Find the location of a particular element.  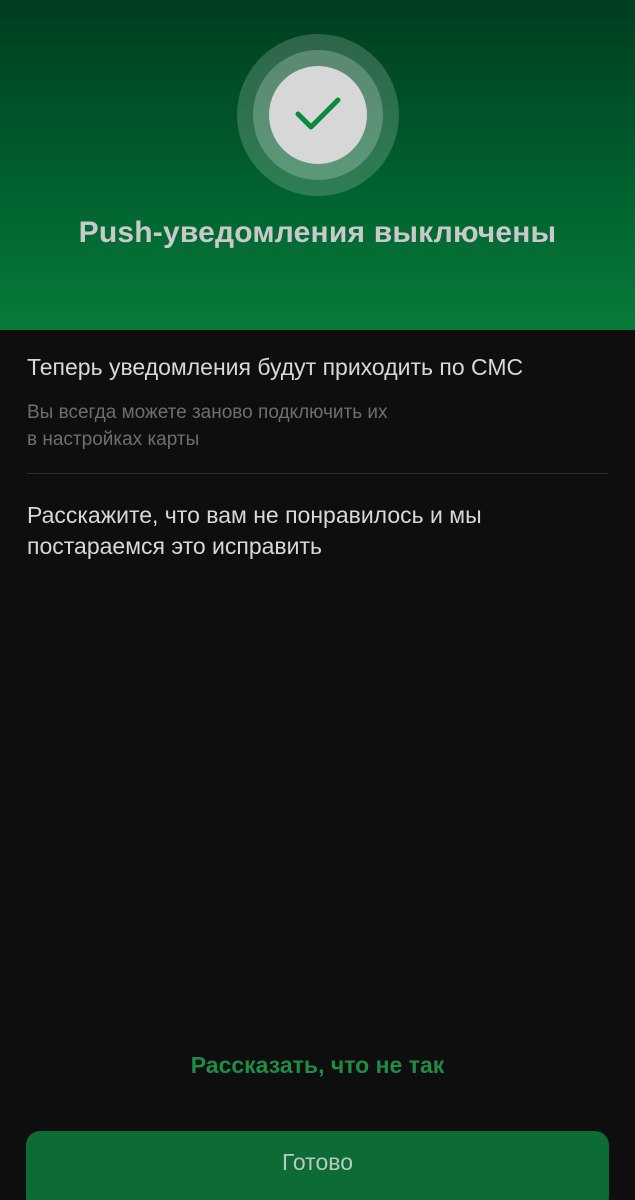

divider is located at coordinates (317, 473).